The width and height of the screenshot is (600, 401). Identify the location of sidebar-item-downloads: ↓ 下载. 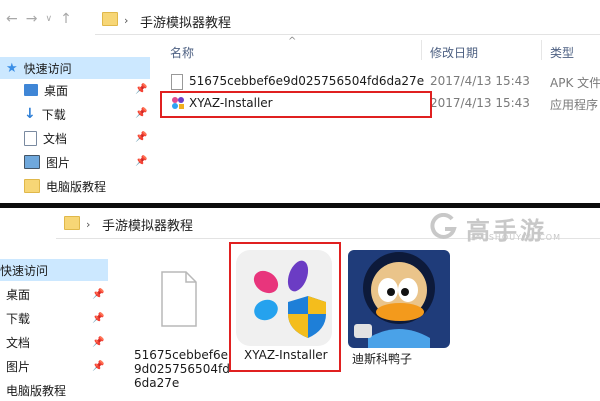
(33, 114).